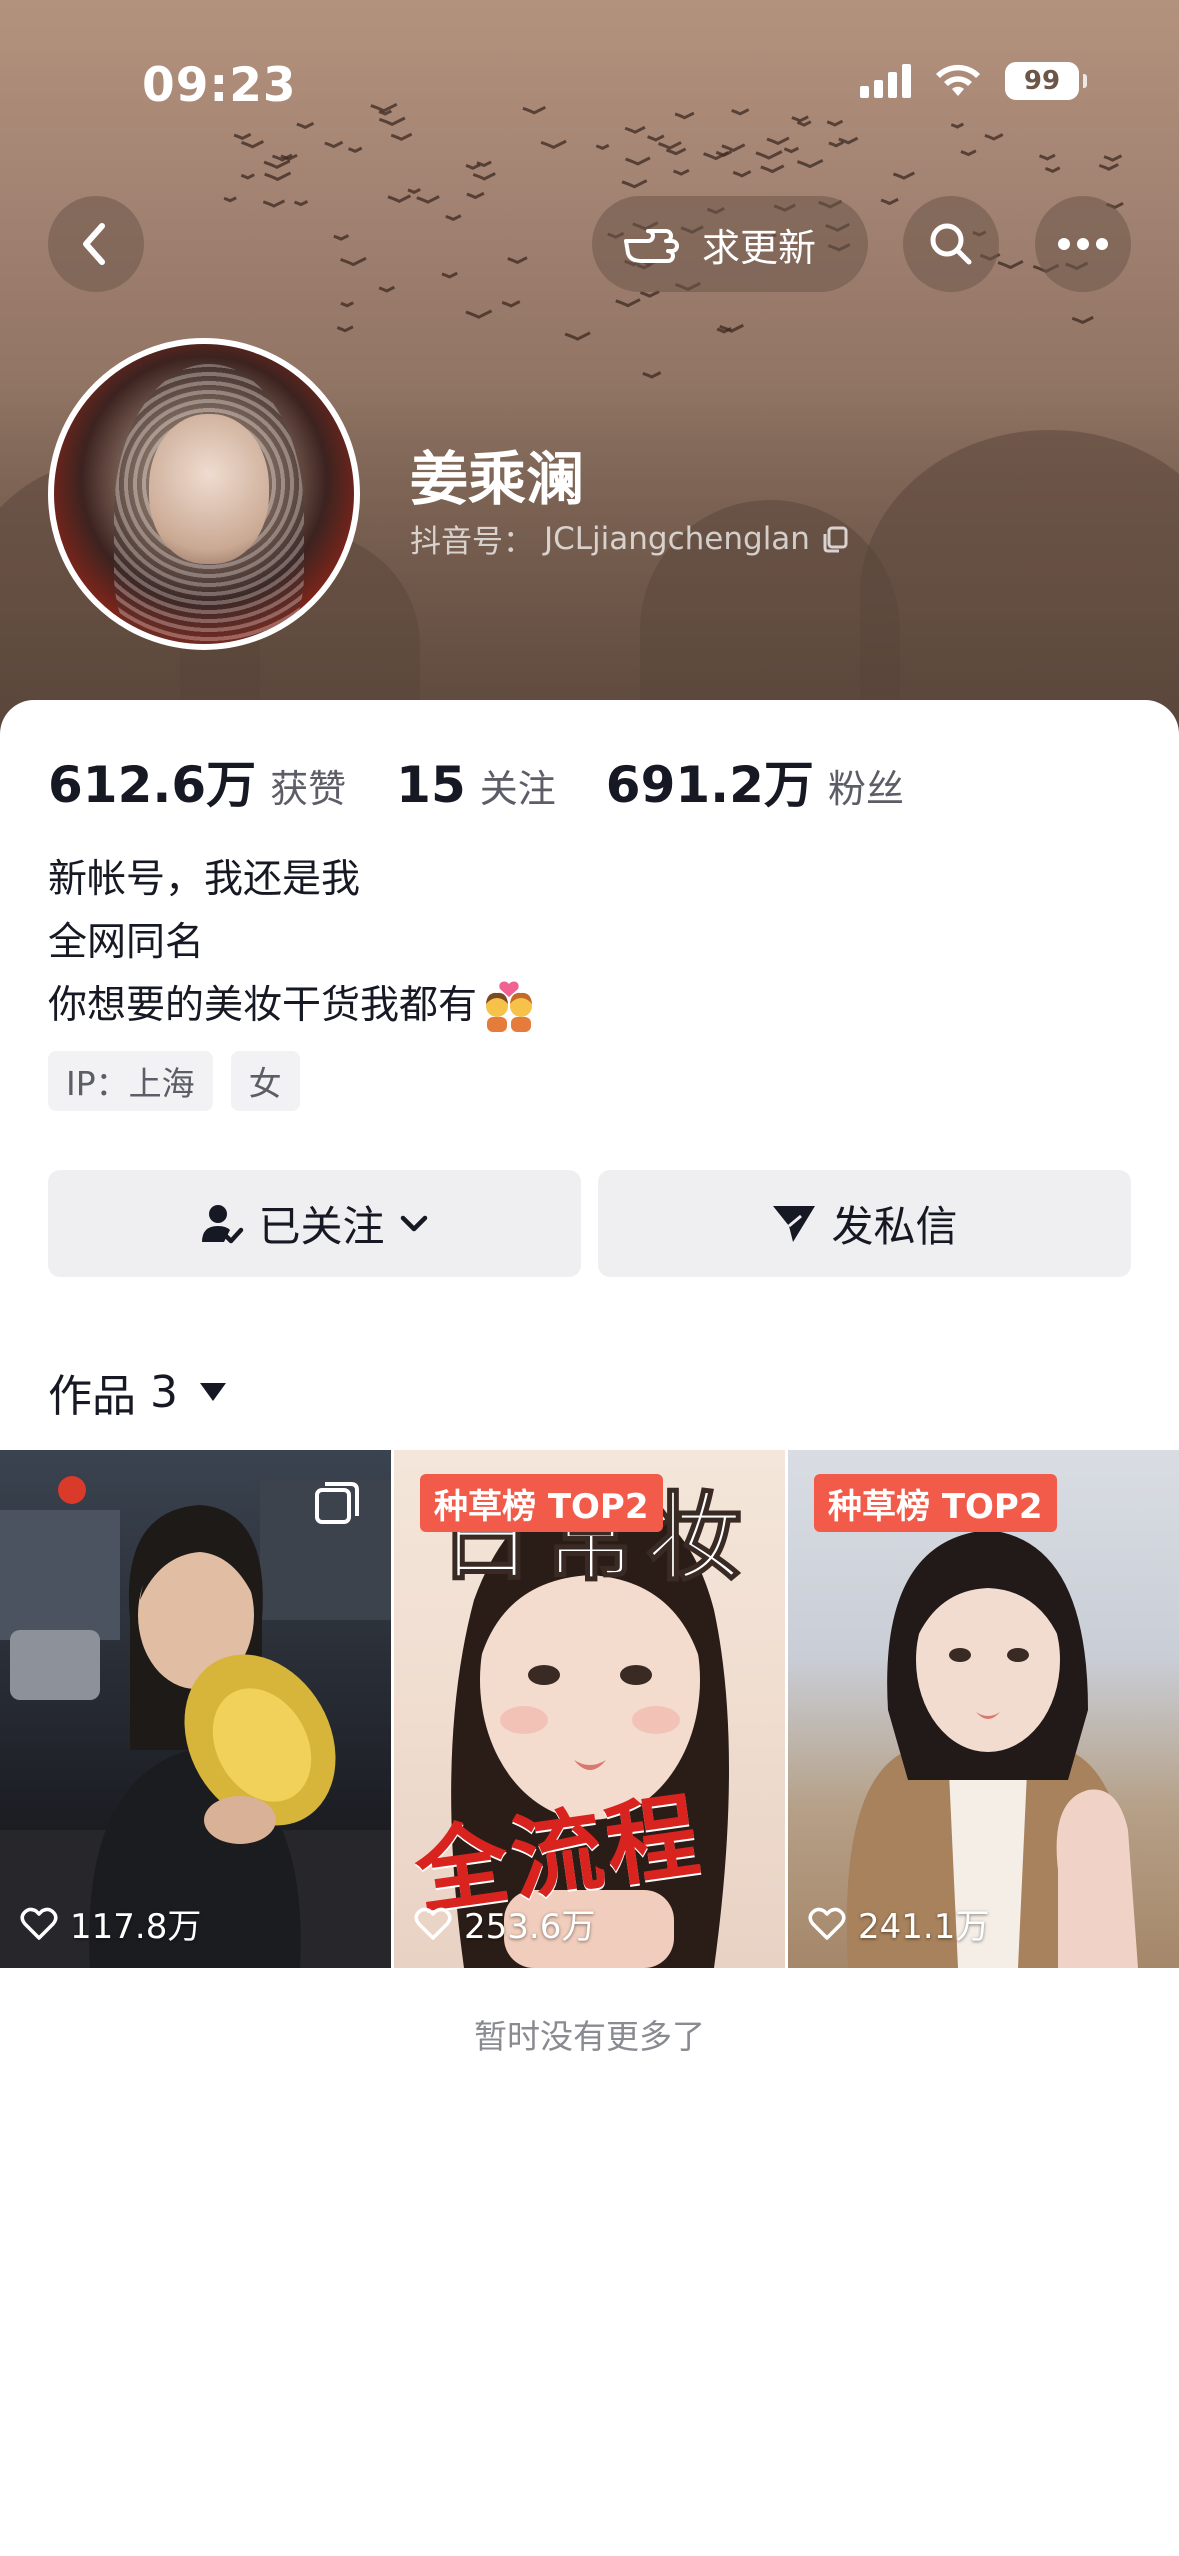 This screenshot has width=1179, height=2556. I want to click on back-button, so click(96, 244).